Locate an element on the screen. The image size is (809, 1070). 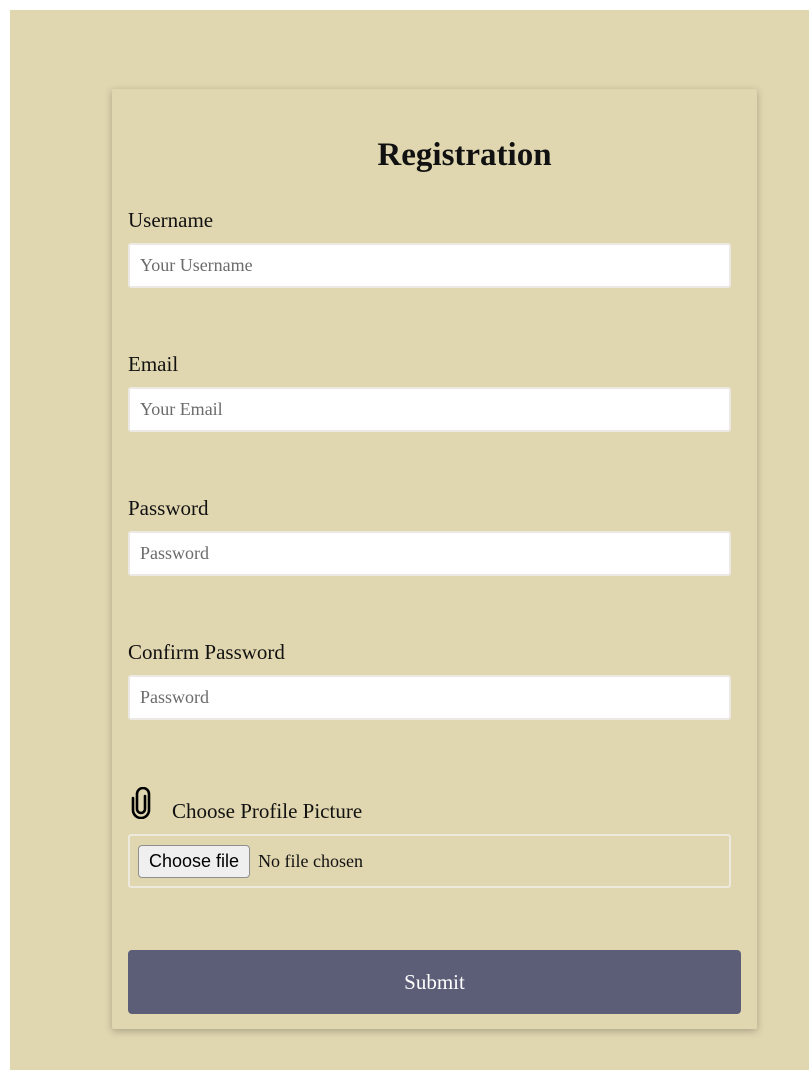
submit-button: Submit is located at coordinates (434, 982).